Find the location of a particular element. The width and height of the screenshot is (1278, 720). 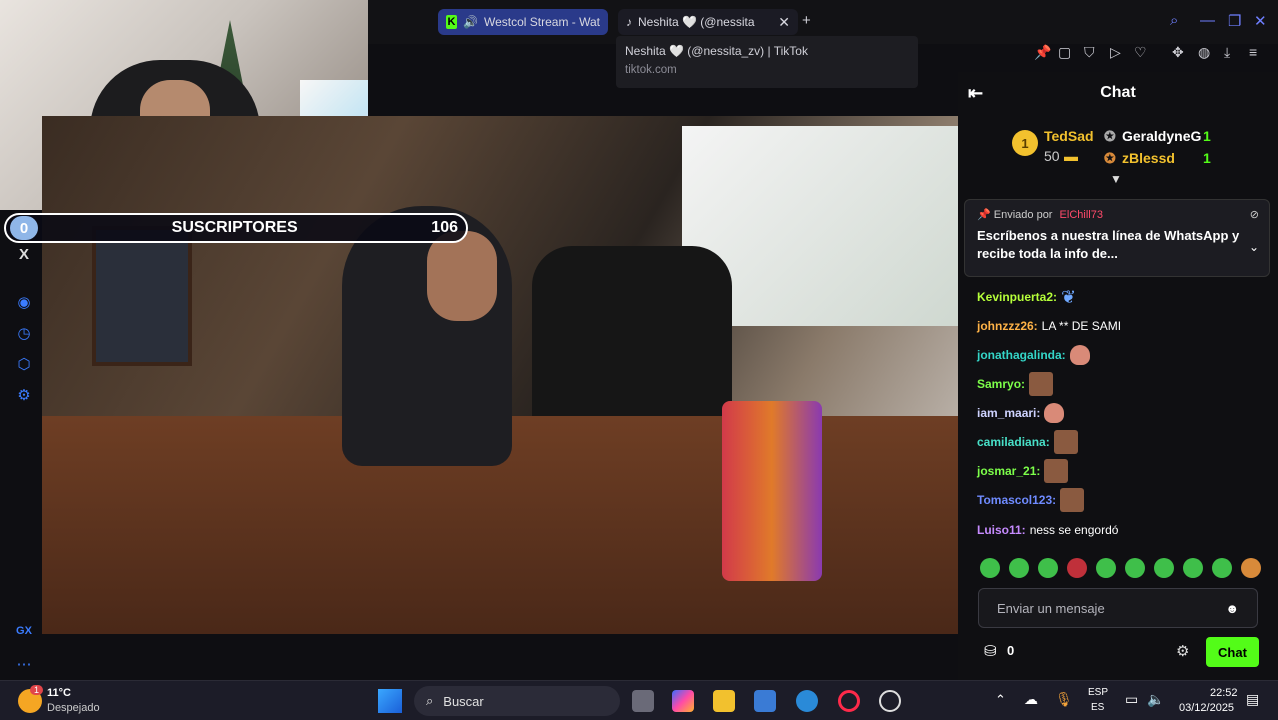

cloud-icon: ☁ is located at coordinates (1031, 699).